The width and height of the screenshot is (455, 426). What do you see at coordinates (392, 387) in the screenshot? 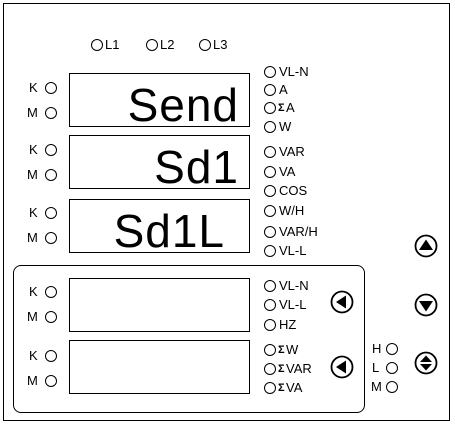
I see `m-led` at bounding box center [392, 387].